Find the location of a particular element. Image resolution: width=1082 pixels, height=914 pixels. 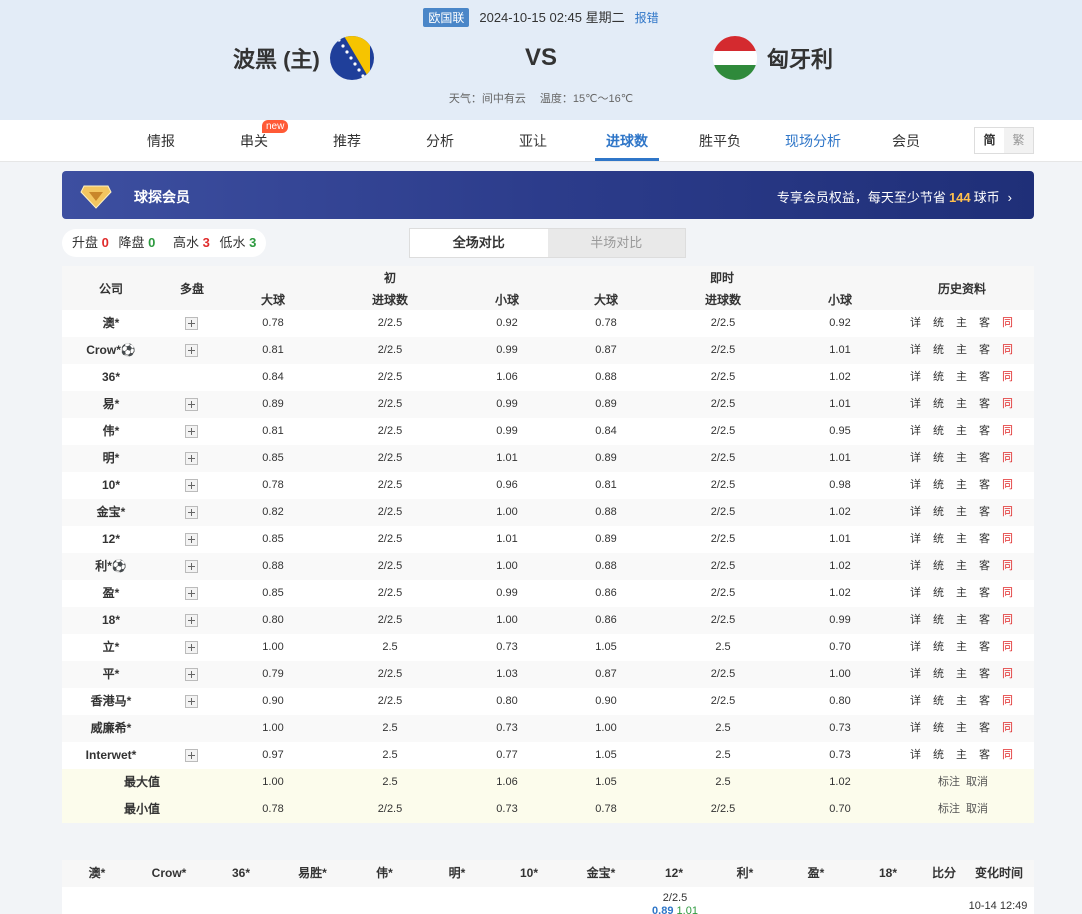

company-name: Interwet* is located at coordinates (111, 755).